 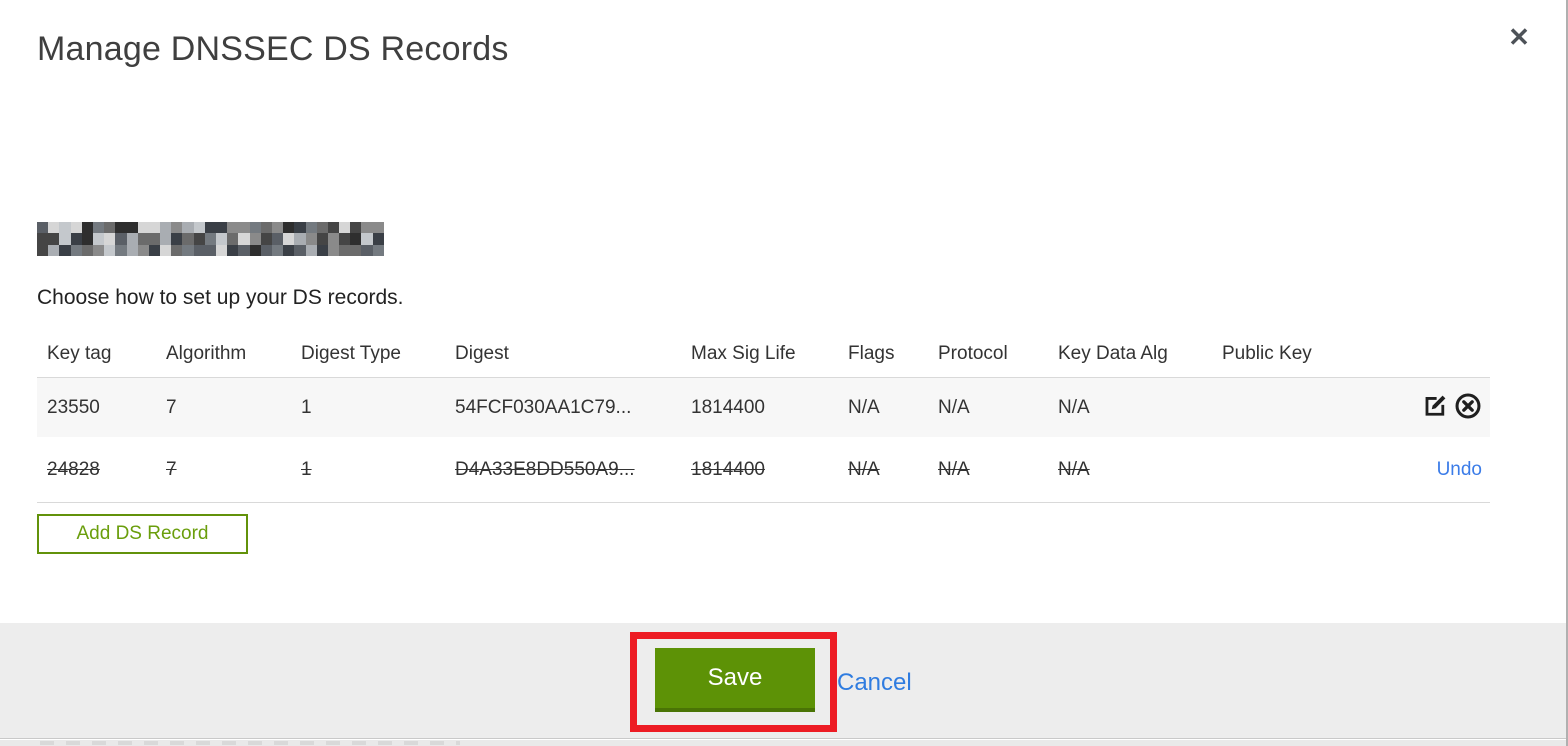 What do you see at coordinates (1459, 470) in the screenshot?
I see `undo-link: Undo` at bounding box center [1459, 470].